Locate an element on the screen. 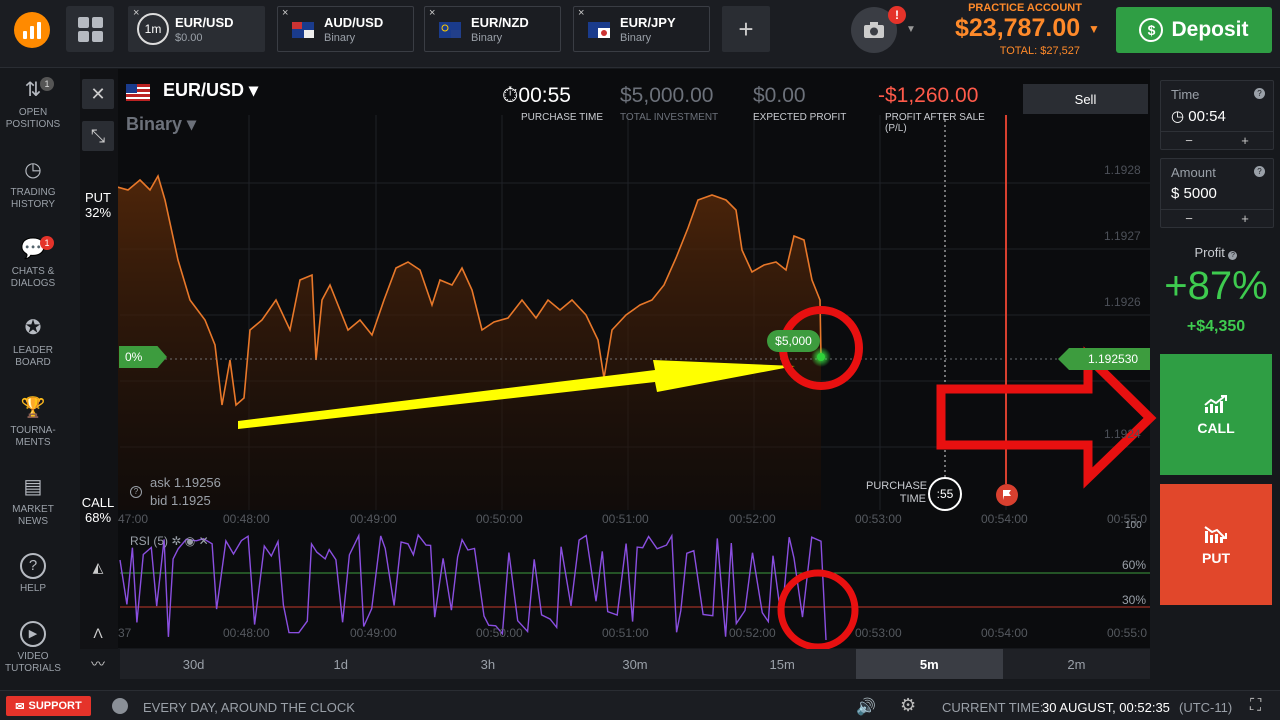 The height and width of the screenshot is (720, 1280). fullscreen-icon: ⛶ is located at coordinates (1255, 706).